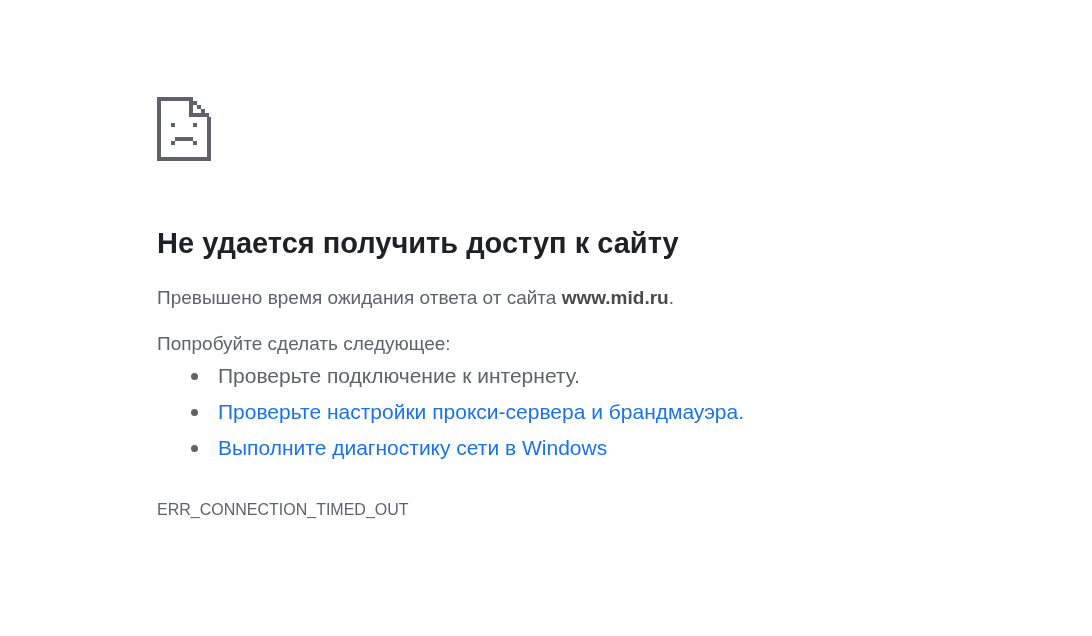 This screenshot has width=1092, height=636. What do you see at coordinates (415, 298) in the screenshot?
I see `error-message: Превышено время ожидания ответа от сайта www.mid.ru.` at bounding box center [415, 298].